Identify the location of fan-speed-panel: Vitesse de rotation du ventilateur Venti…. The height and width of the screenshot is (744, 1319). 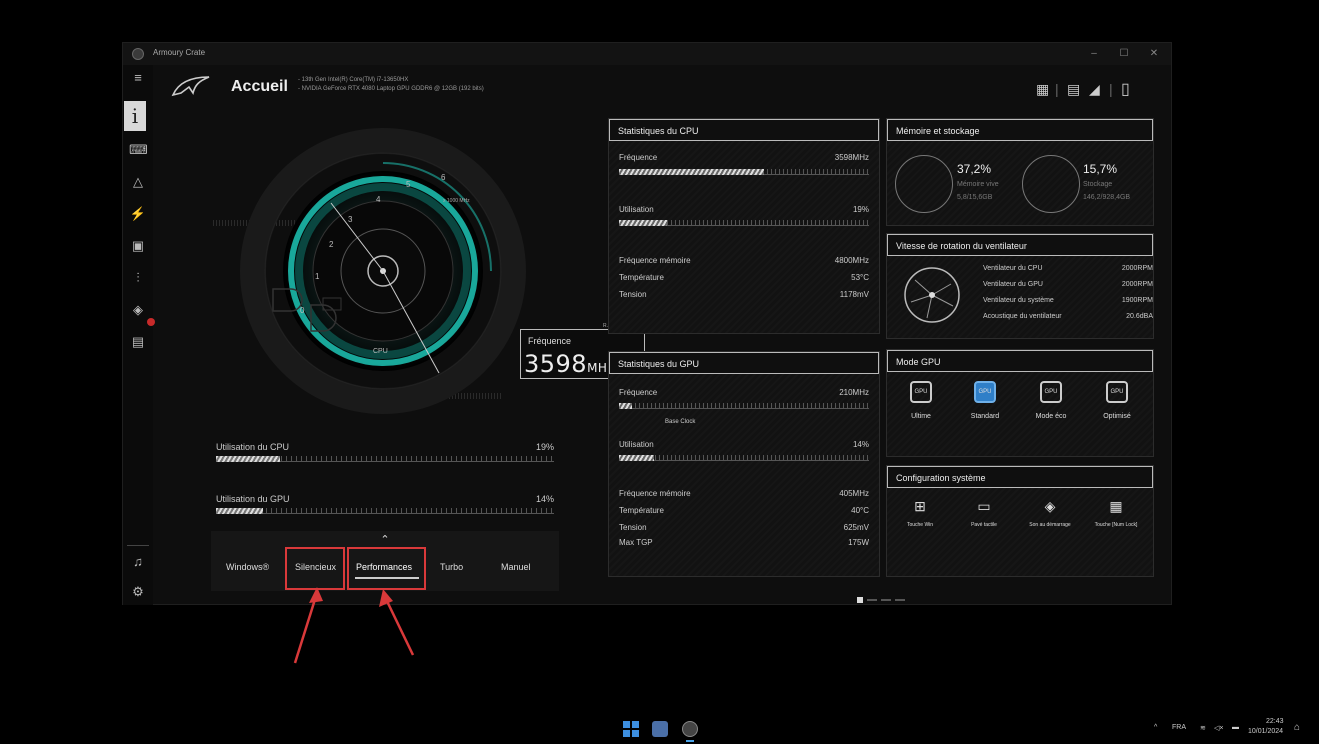
(1020, 286).